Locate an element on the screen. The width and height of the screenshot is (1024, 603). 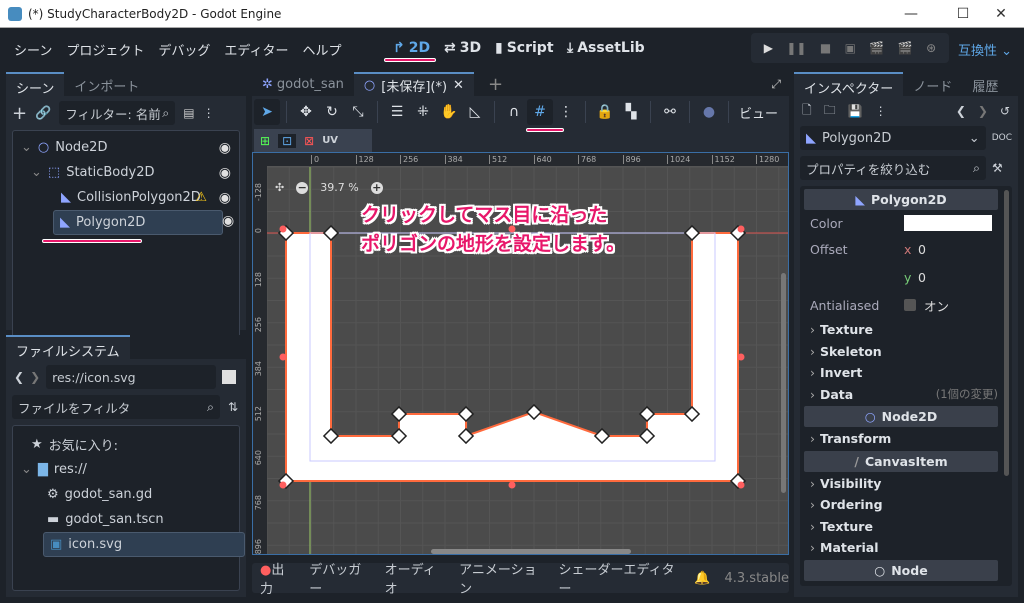
add-node-icon: + is located at coordinates (19, 113).